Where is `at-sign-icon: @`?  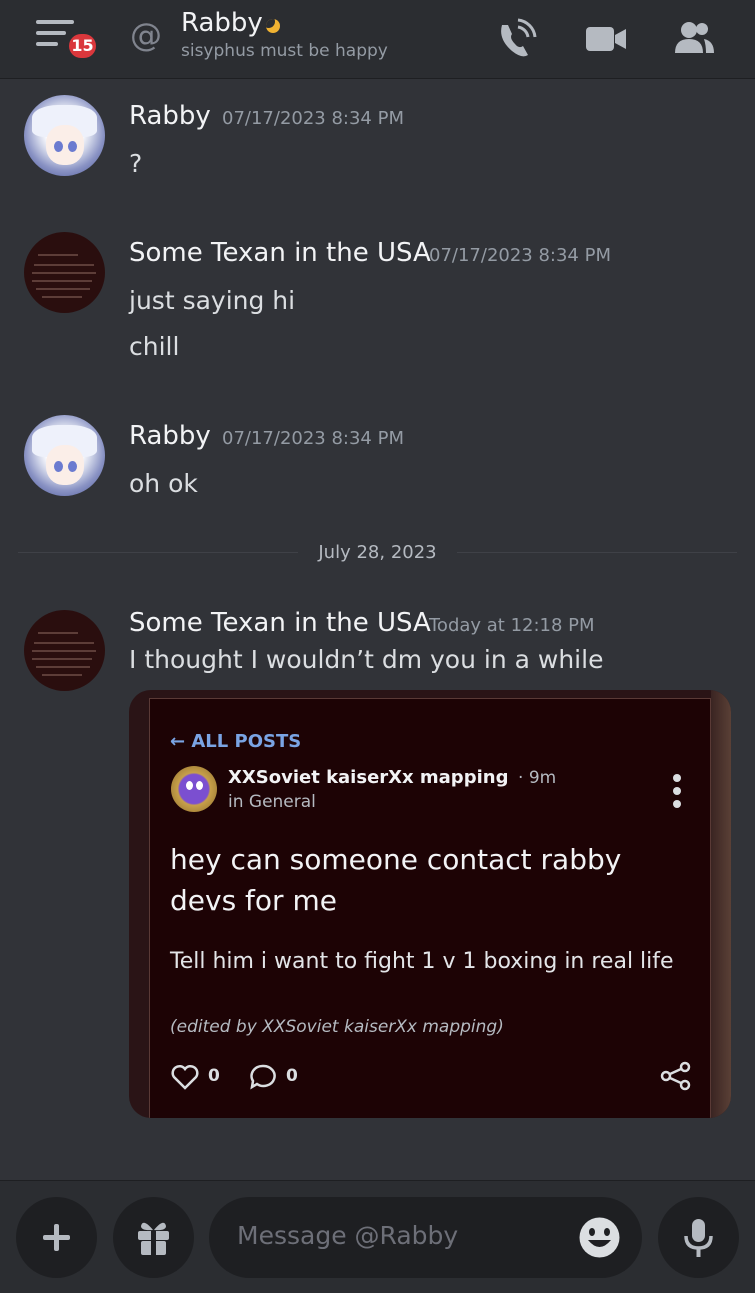 at-sign-icon: @ is located at coordinates (146, 35).